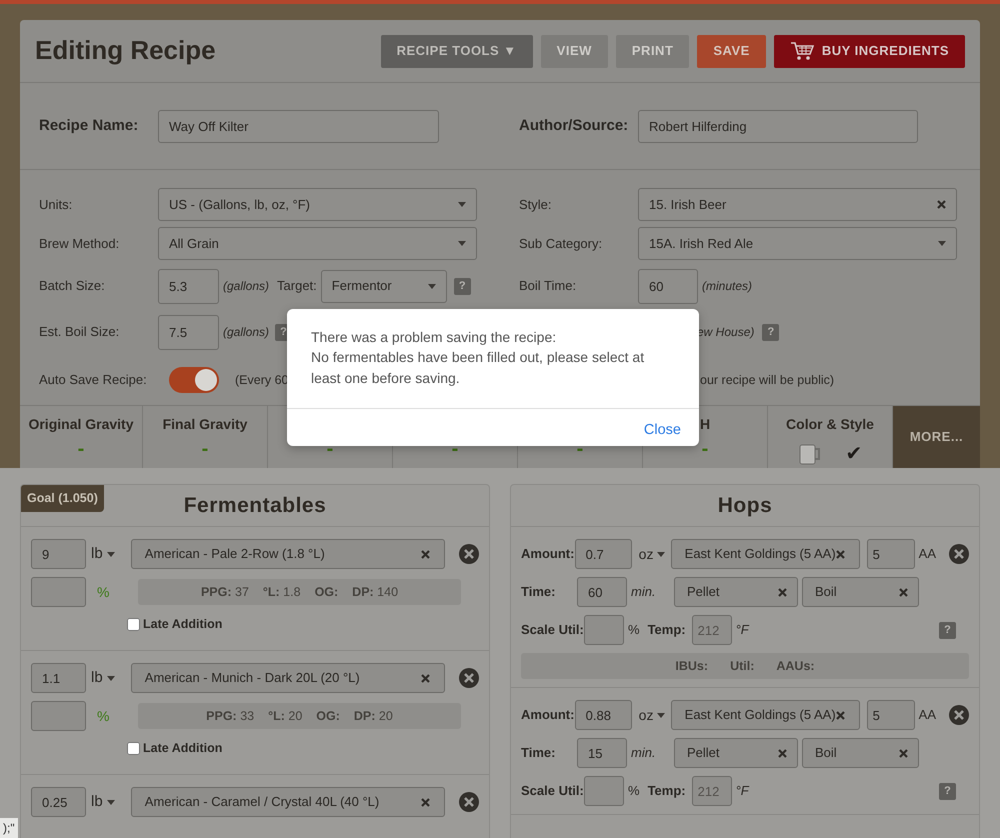 The height and width of the screenshot is (838, 1000). Describe the element at coordinates (869, 51) in the screenshot. I see `toolbar-button: BUY INGREDIENTS` at that location.